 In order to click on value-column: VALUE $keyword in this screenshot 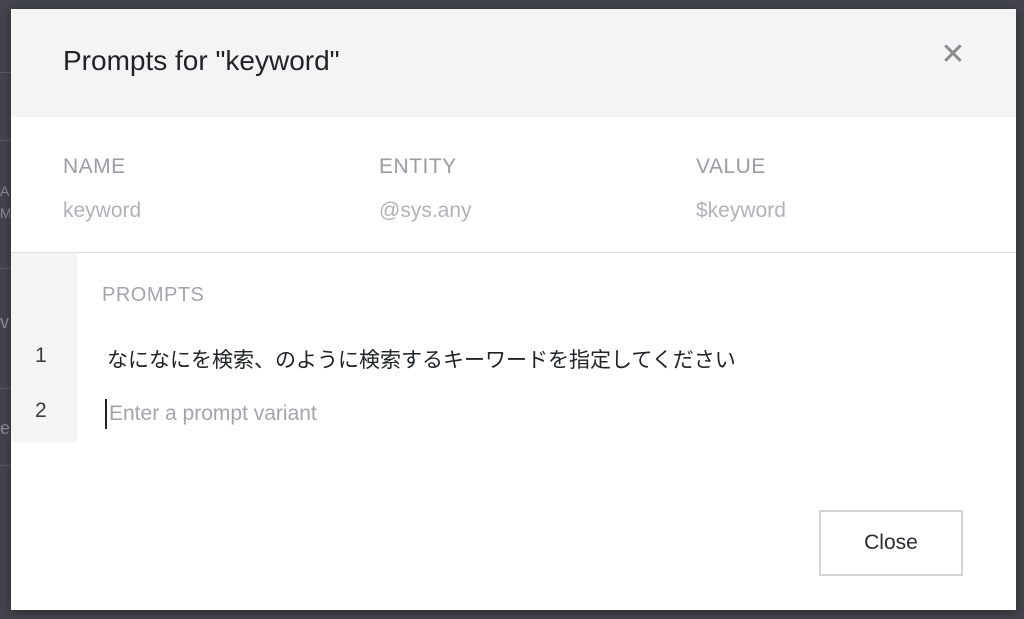, I will do `click(741, 189)`.